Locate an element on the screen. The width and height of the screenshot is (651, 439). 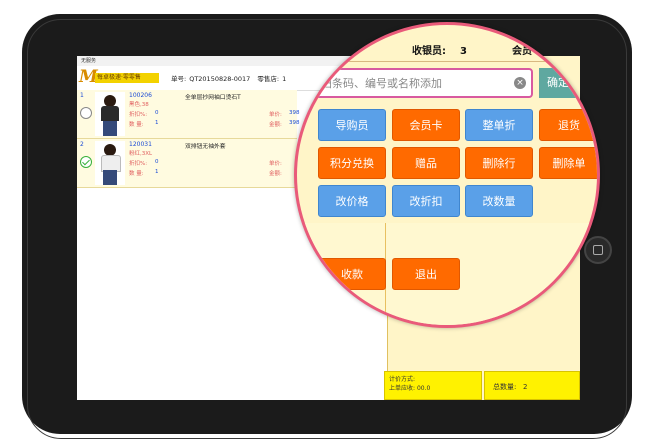
total-qty-label: 总数量: is located at coordinates (505, 387).